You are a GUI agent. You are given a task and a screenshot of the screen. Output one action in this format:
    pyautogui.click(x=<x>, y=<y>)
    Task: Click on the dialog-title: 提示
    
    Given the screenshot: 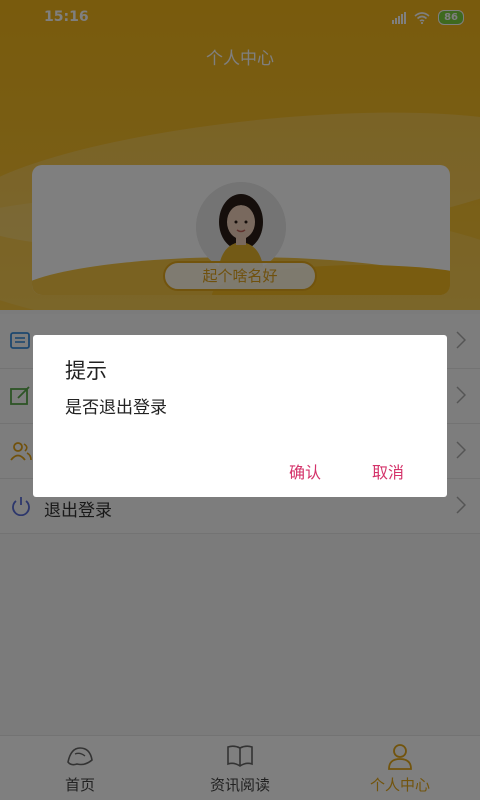 What is the action you would take?
    pyautogui.click(x=86, y=371)
    